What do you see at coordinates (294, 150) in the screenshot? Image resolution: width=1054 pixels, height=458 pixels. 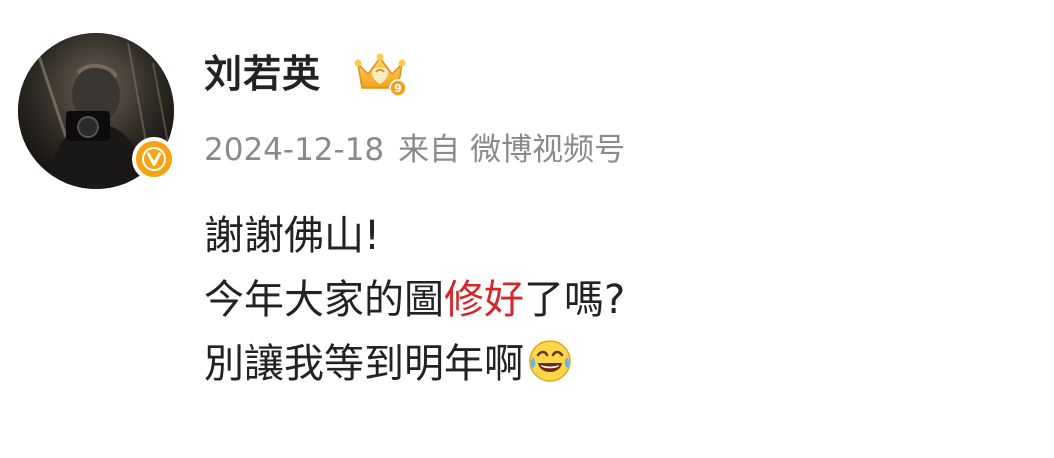 I see `post-date: 2024-12-18` at bounding box center [294, 150].